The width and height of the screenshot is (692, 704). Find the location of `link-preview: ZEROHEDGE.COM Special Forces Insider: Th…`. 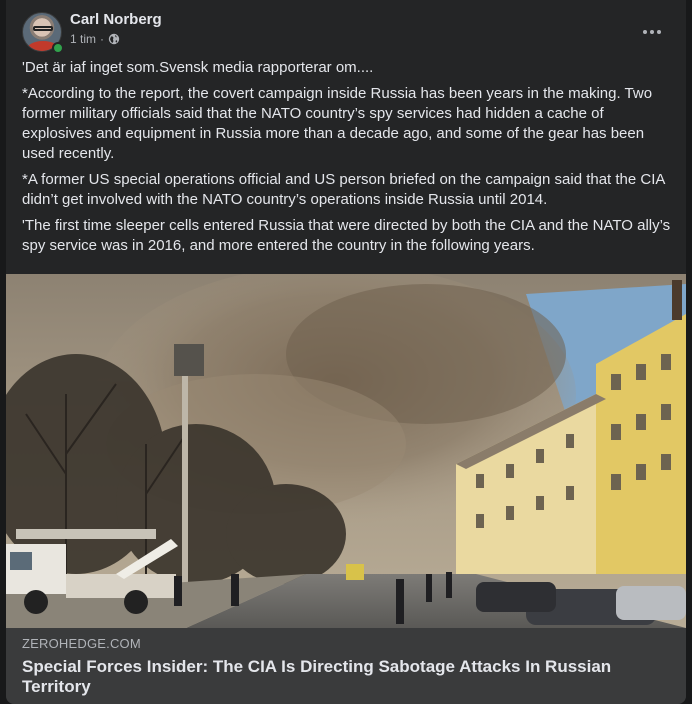

link-preview: ZEROHEDGE.COM Special Forces Insider: Th… is located at coordinates (346, 666).